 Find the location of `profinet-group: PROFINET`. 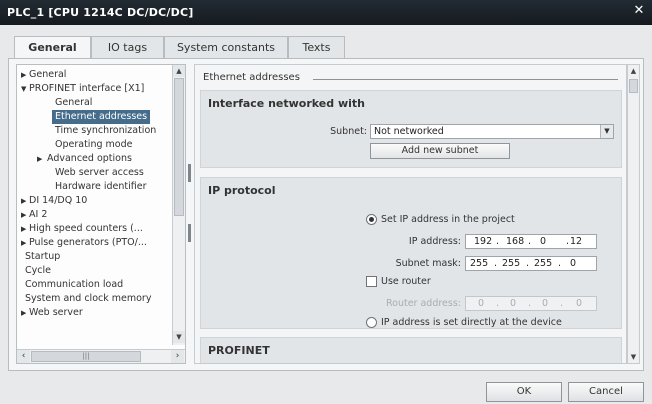

profinet-group: PROFINET is located at coordinates (411, 350).